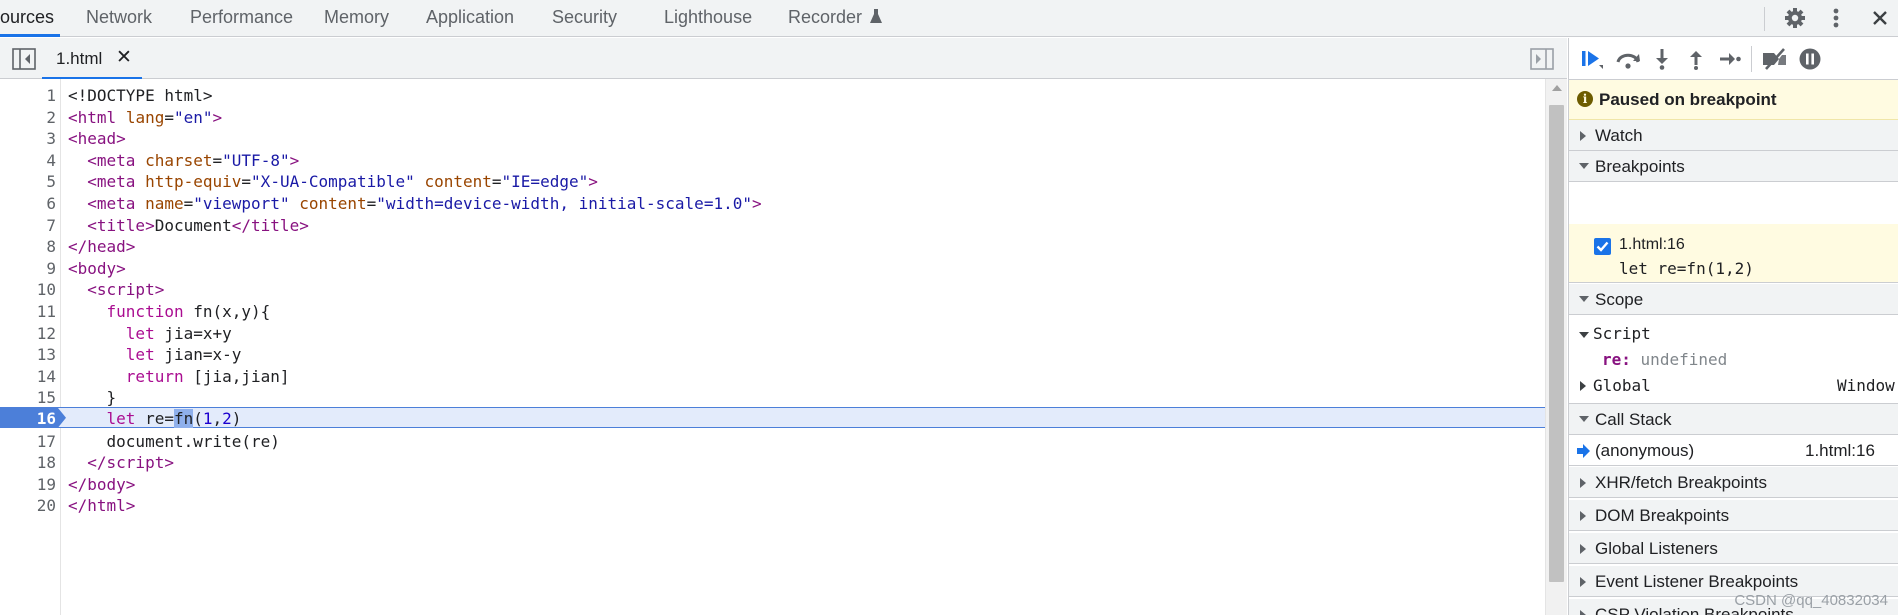 This screenshot has width=1898, height=615. Describe the element at coordinates (1615, 333) in the screenshot. I see `scope-script-node: Script` at that location.